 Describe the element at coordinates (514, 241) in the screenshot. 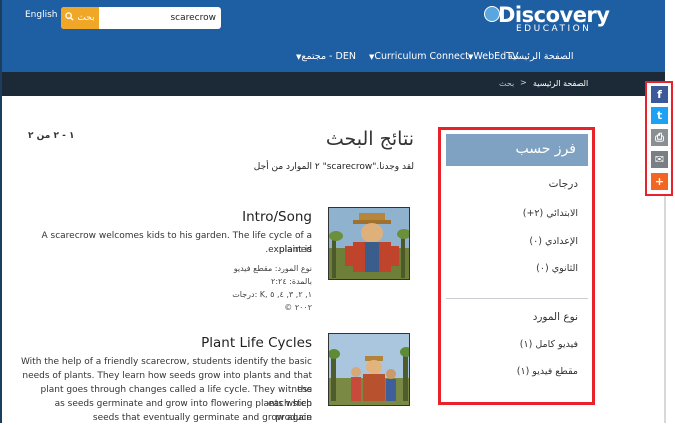

I see `filter-grade-middle: الإعدادي (٠)` at that location.